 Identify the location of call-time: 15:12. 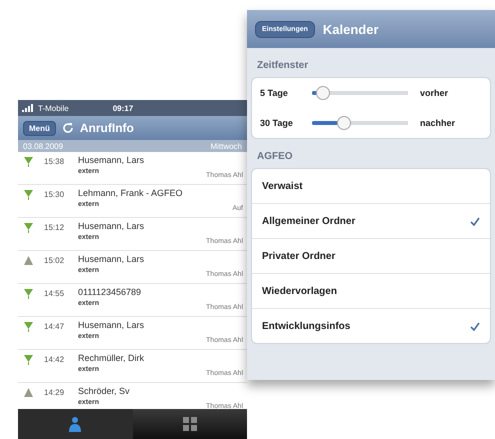
(55, 227).